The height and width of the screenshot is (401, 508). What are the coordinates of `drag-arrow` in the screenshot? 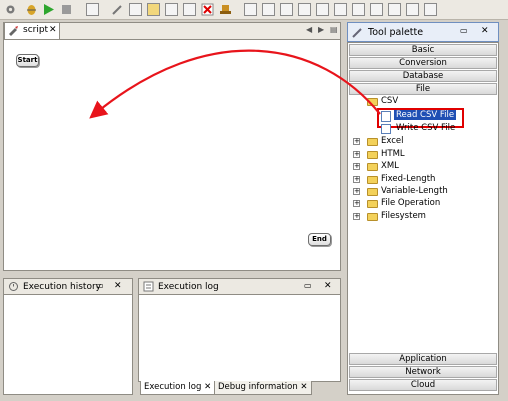 It's located at (235, 84).